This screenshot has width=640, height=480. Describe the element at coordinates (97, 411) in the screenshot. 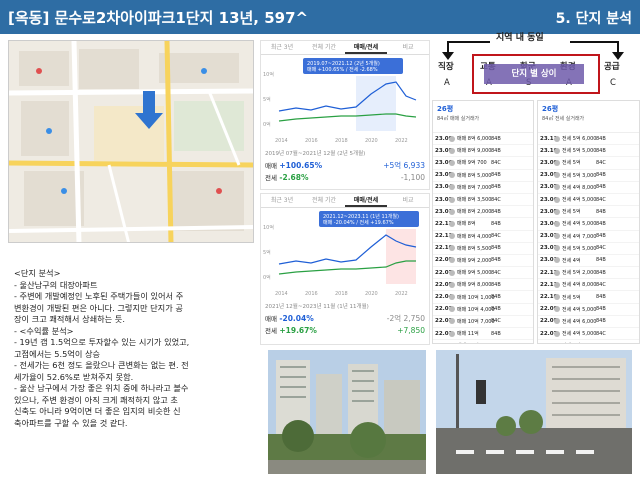

I see `analysis-line: 신축도 아니라 9억이면 더 좋은 입지의 비슷한 신` at that location.